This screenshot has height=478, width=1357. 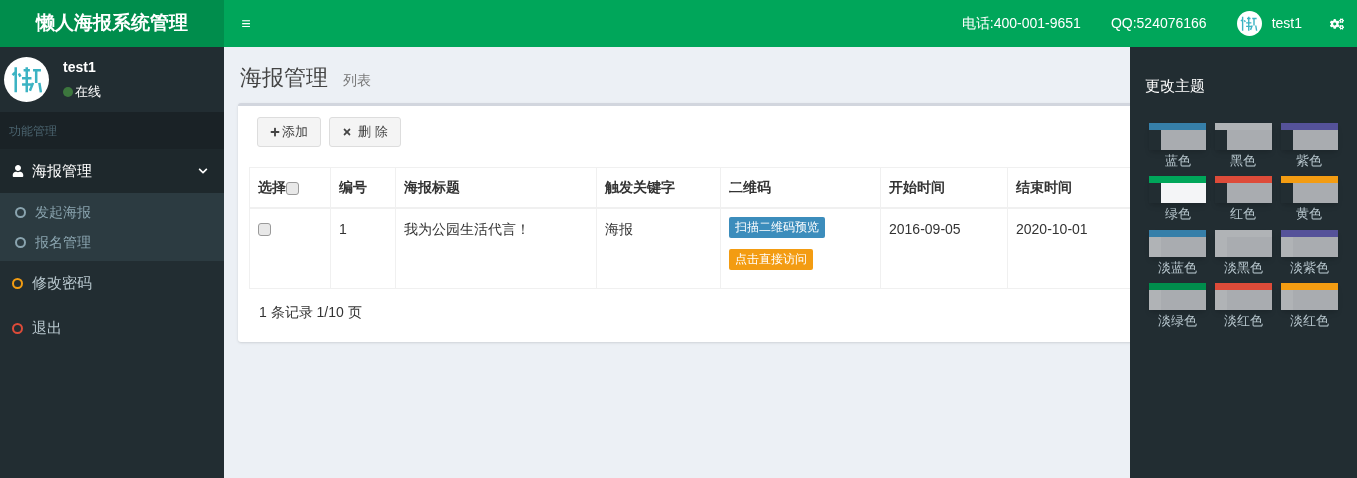 What do you see at coordinates (1044, 186) in the screenshot?
I see `column-header: 结束时间` at bounding box center [1044, 186].